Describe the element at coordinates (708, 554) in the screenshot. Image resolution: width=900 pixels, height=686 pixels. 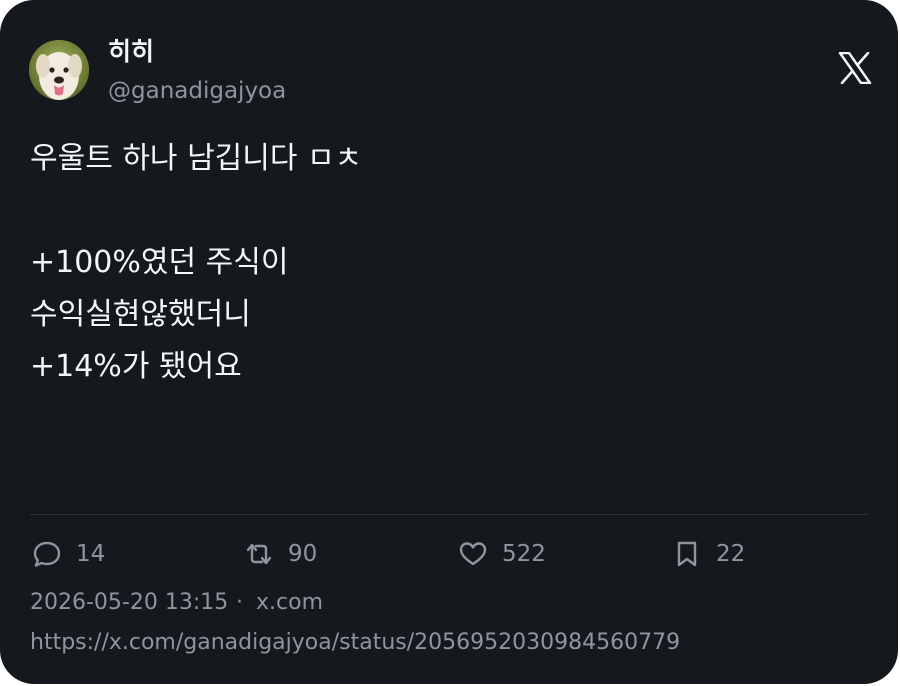
I see `bookmark-button: 22` at that location.